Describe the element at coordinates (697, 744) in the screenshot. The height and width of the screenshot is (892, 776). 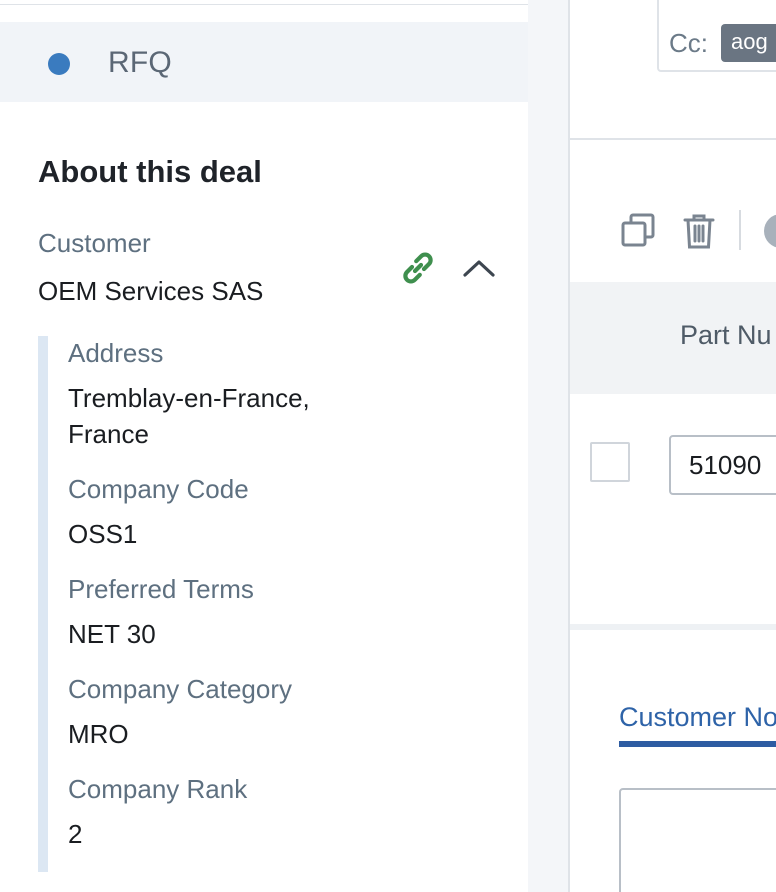
I see `active-tab-indicator` at that location.